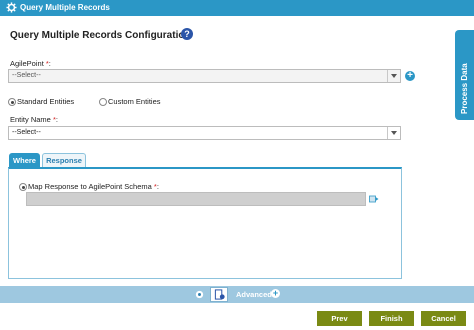 Image resolution: width=474 pixels, height=330 pixels. I want to click on entity-name-select-value: --Select--, so click(26, 132).